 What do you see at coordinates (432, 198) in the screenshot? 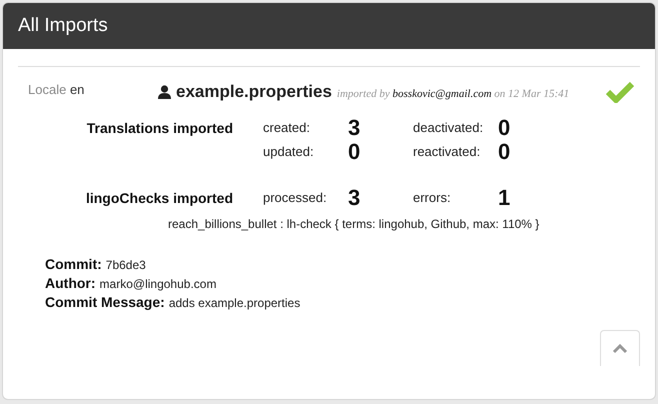
I see `stat-label: errors:` at bounding box center [432, 198].